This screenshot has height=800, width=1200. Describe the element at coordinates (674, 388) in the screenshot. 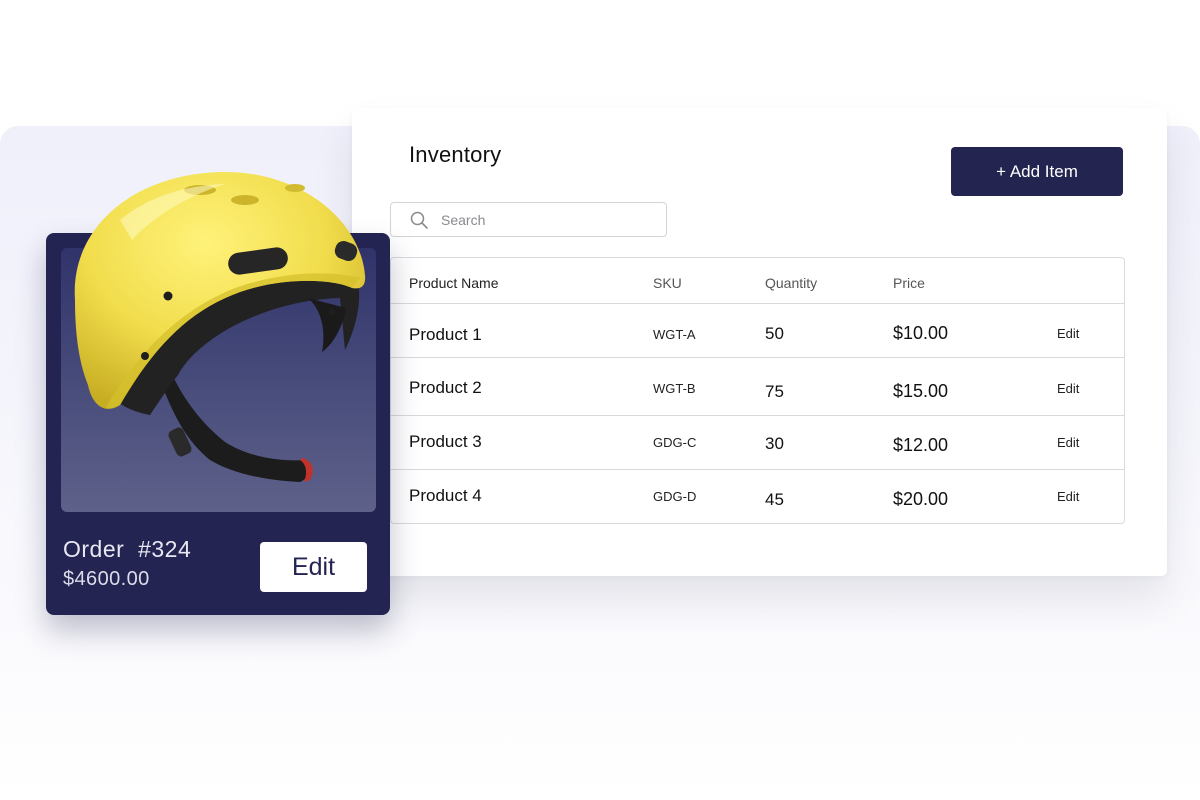

I see `product-sku: WGT-B` at that location.